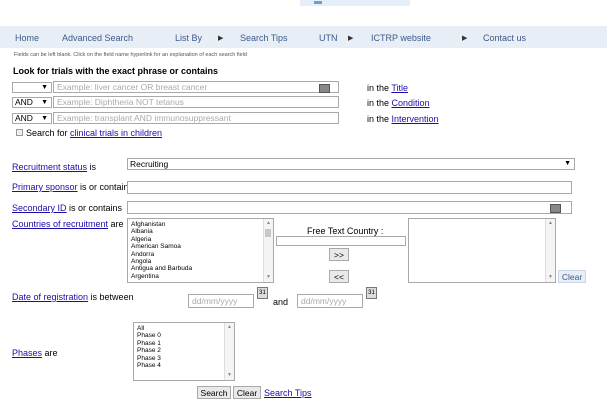 The image size is (607, 399). I want to click on free-text-country-label: Free Text Country :, so click(345, 231).